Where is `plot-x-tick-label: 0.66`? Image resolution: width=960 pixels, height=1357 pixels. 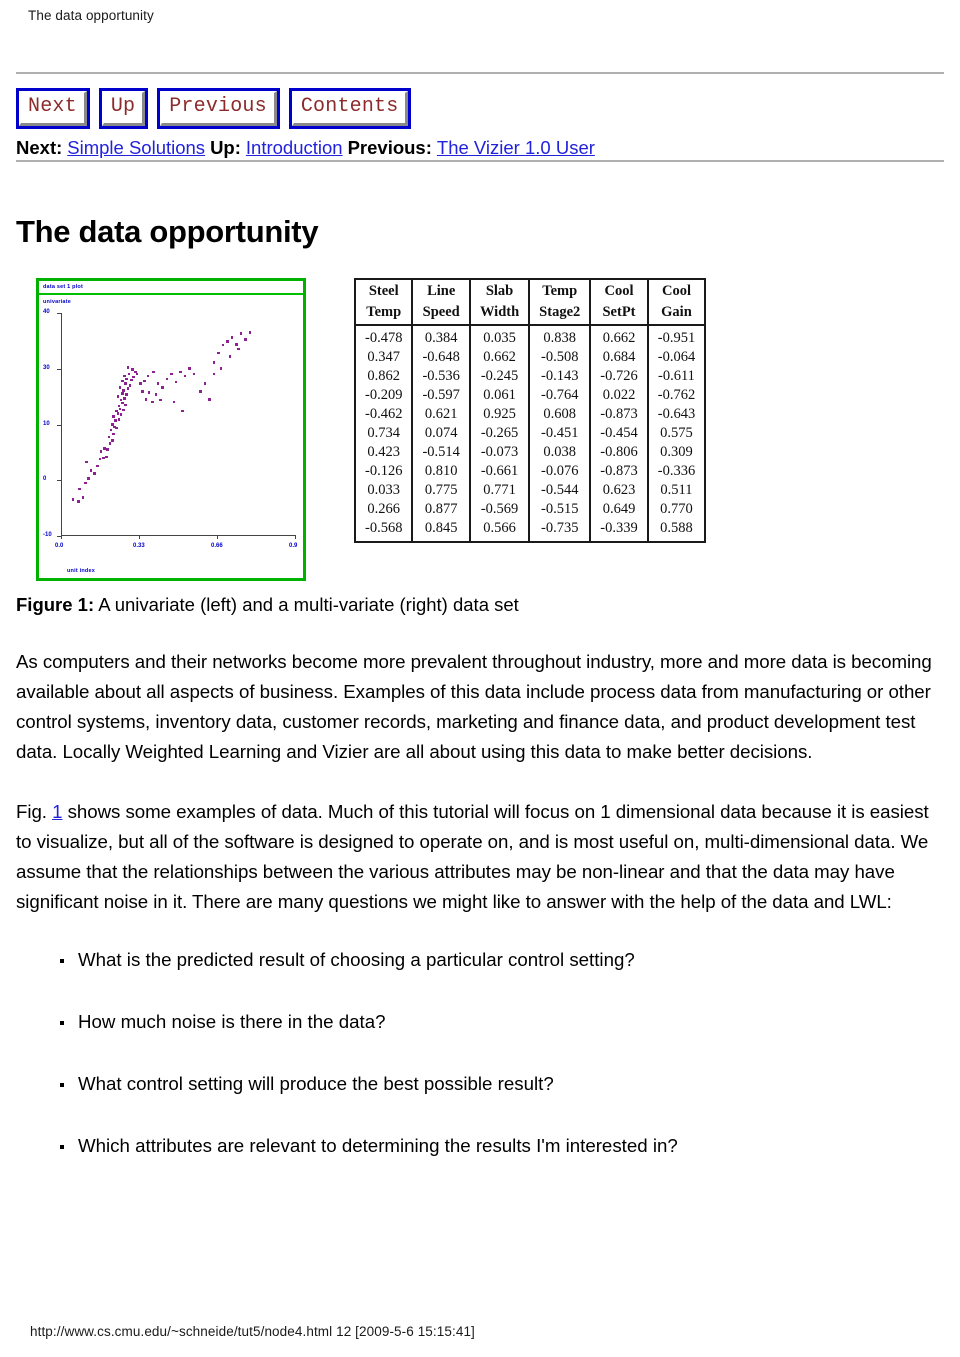 plot-x-tick-label: 0.66 is located at coordinates (217, 546).